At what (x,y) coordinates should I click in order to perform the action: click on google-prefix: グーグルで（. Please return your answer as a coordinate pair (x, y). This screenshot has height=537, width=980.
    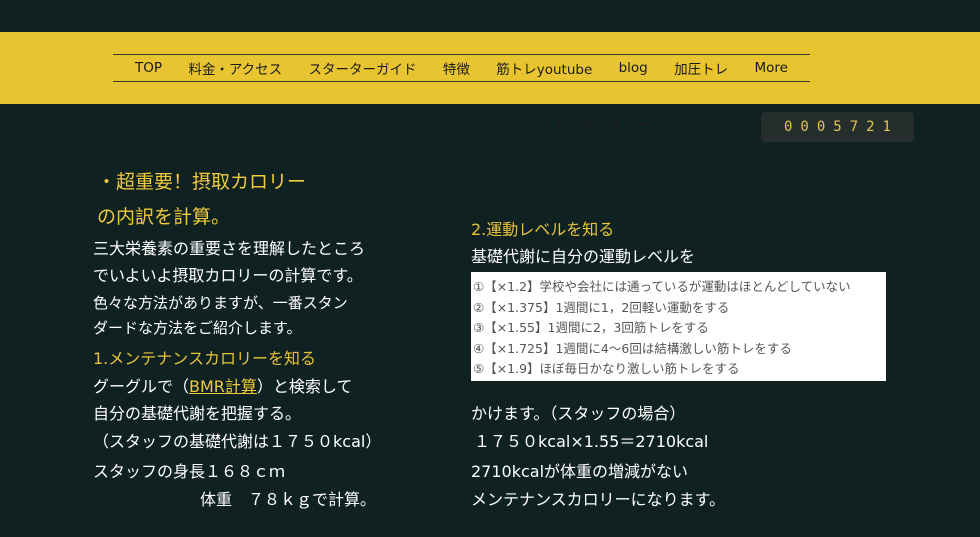
    Looking at the image, I should click on (141, 386).